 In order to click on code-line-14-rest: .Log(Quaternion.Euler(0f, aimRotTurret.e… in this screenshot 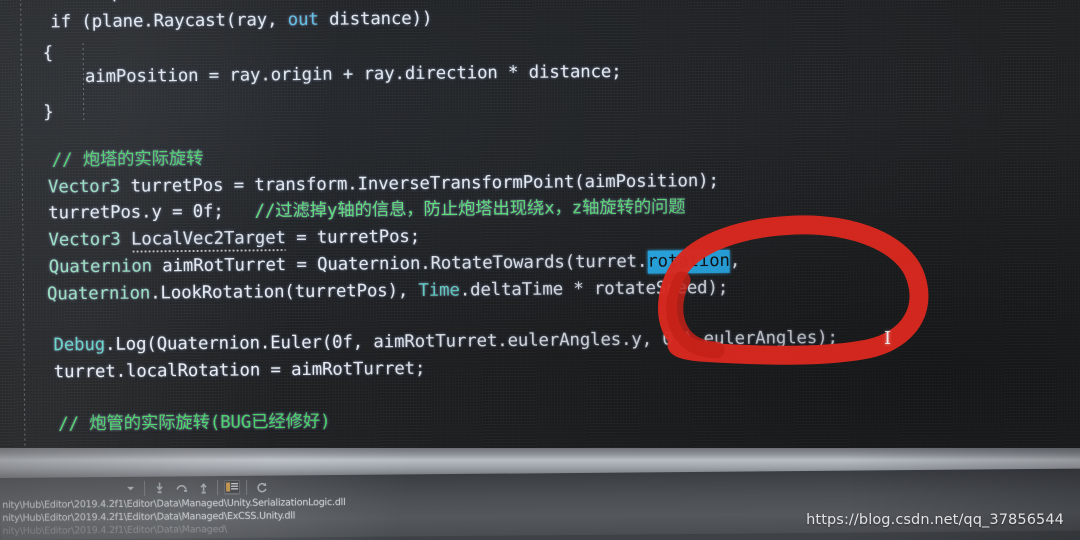, I will do `click(471, 341)`.